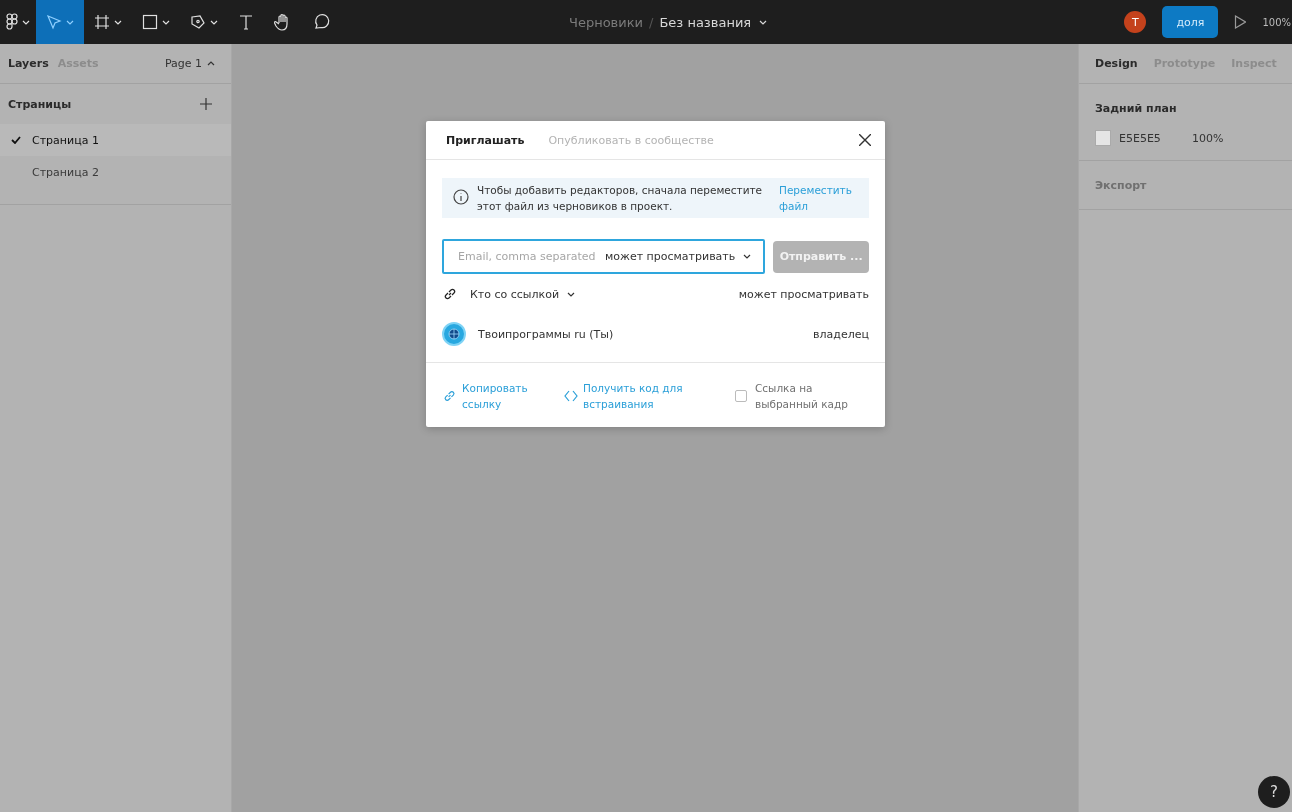 This screenshot has width=1292, height=812. I want to click on check-icon, so click(16, 140).